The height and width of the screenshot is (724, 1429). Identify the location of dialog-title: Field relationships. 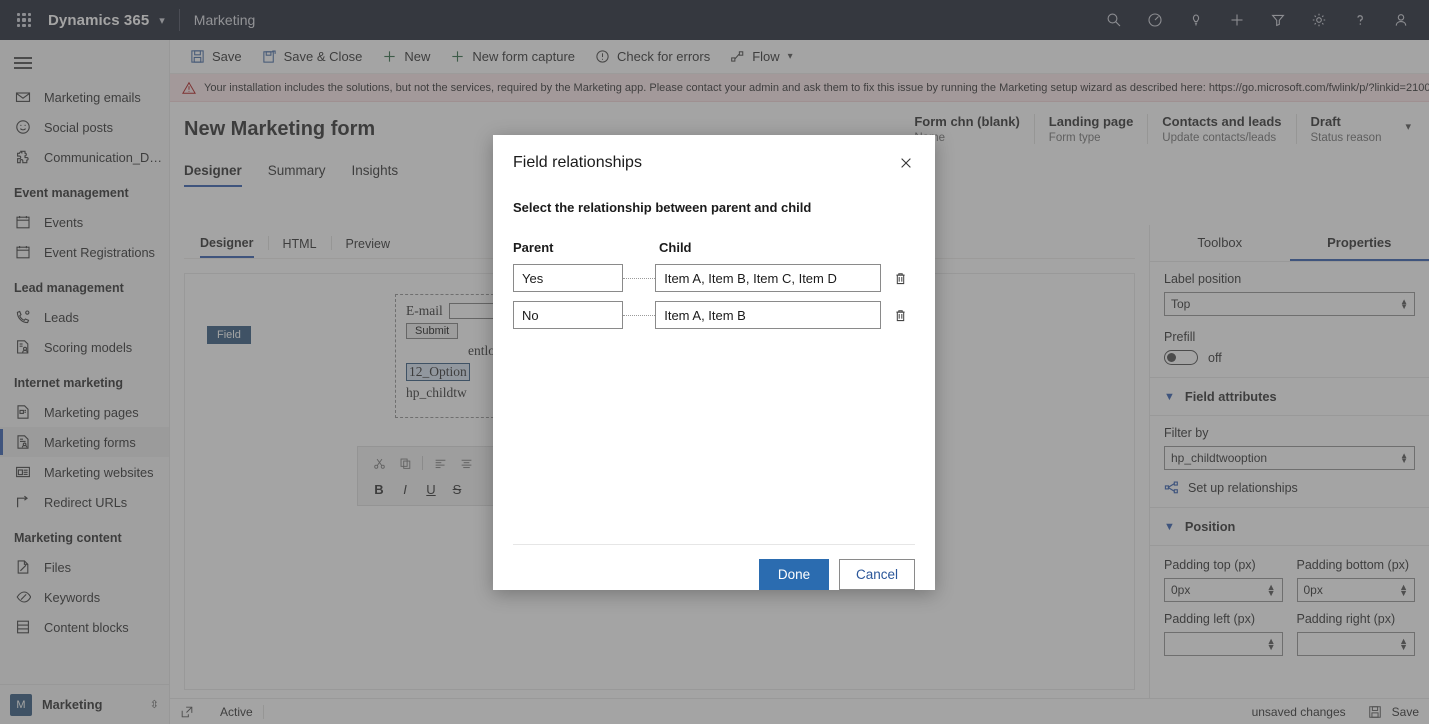
(577, 162).